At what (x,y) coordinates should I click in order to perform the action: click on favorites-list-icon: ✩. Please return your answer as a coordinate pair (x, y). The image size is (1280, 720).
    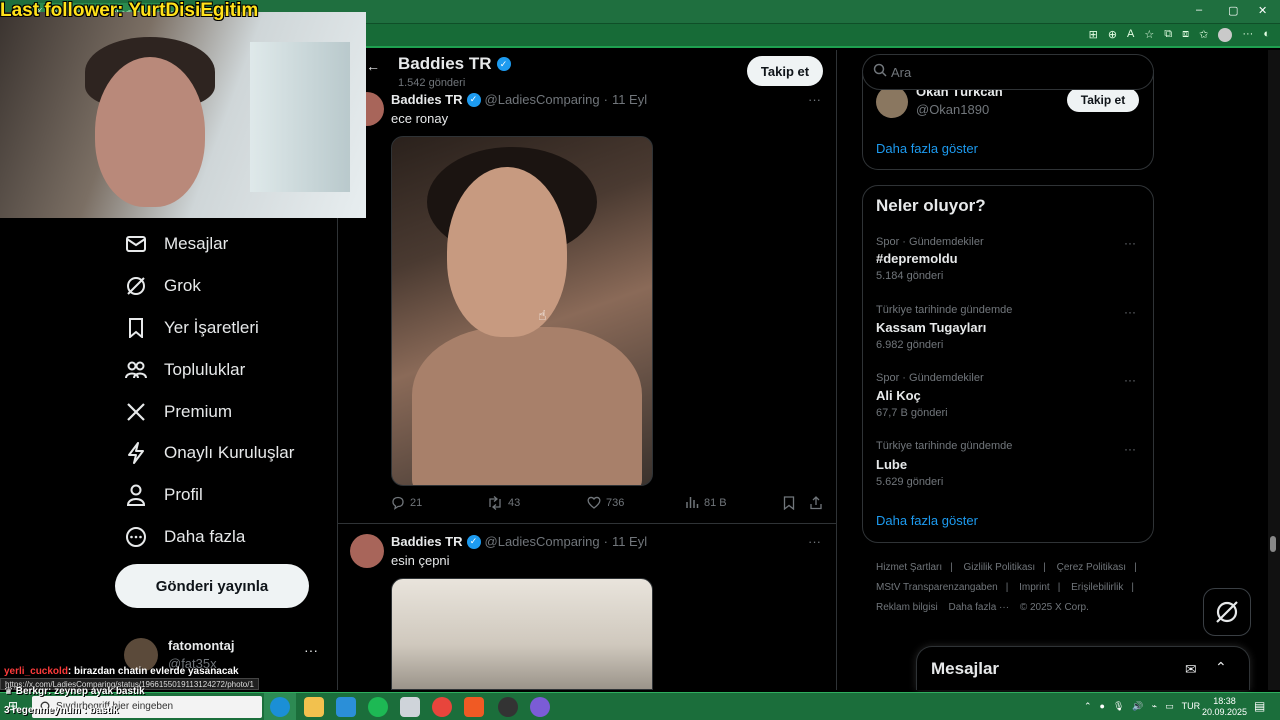
    Looking at the image, I should click on (1203, 35).